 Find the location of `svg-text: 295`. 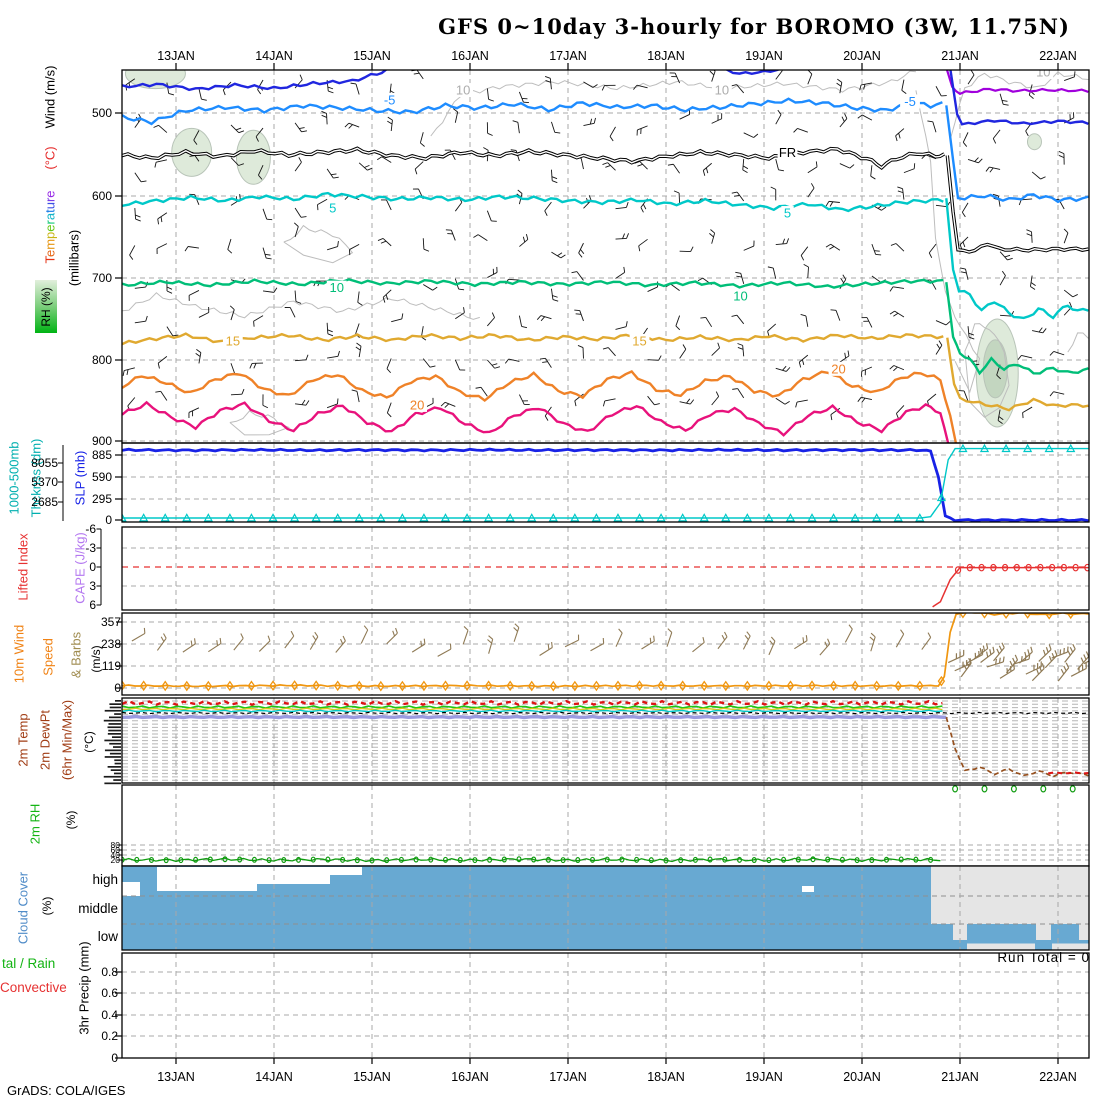

svg-text: 295 is located at coordinates (102, 499).